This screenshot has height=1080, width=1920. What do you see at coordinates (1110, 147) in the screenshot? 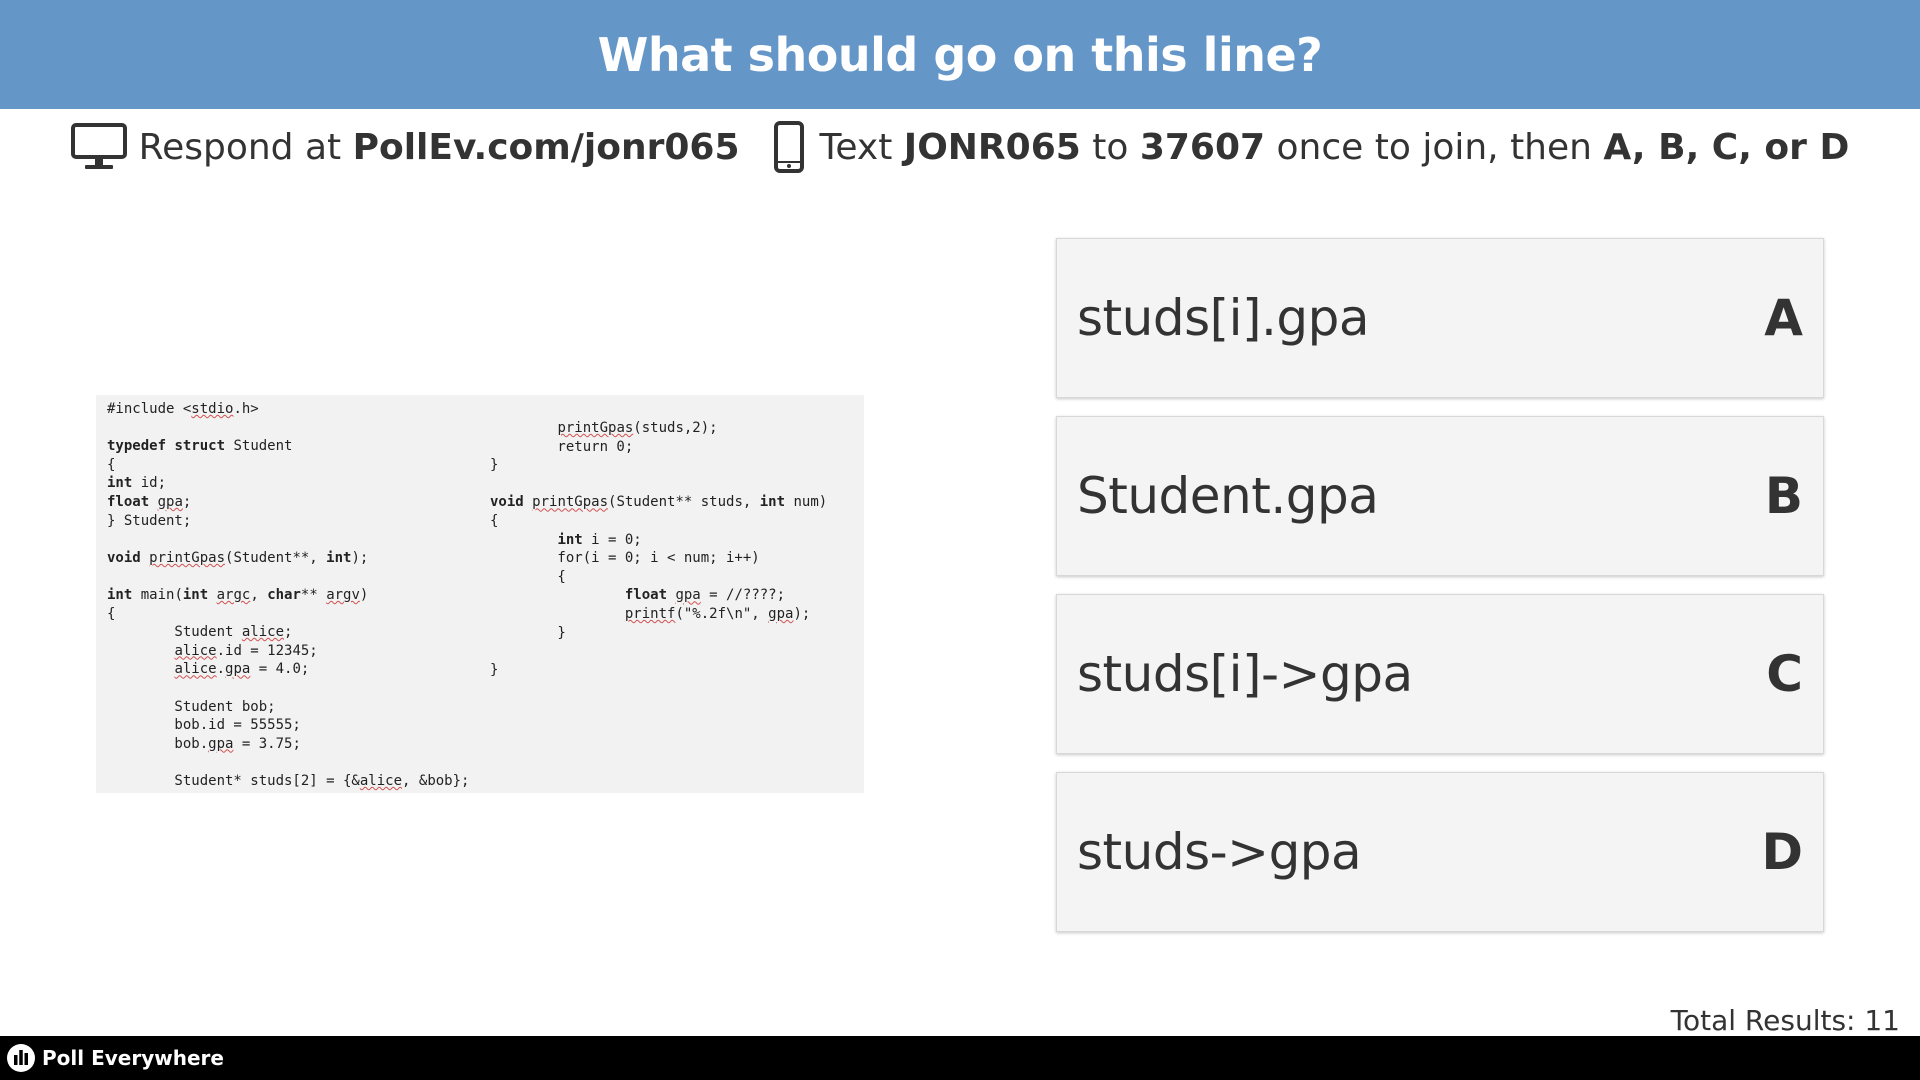
I see `to-word: to` at bounding box center [1110, 147].